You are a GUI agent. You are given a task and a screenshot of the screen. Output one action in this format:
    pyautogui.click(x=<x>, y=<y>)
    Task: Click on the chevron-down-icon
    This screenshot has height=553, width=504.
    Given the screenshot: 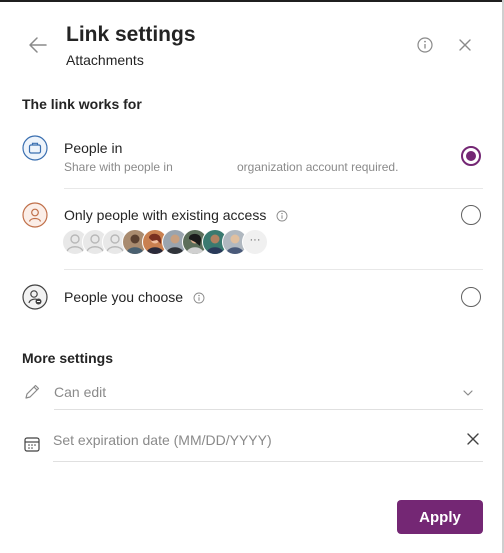 What is the action you would take?
    pyautogui.click(x=468, y=393)
    